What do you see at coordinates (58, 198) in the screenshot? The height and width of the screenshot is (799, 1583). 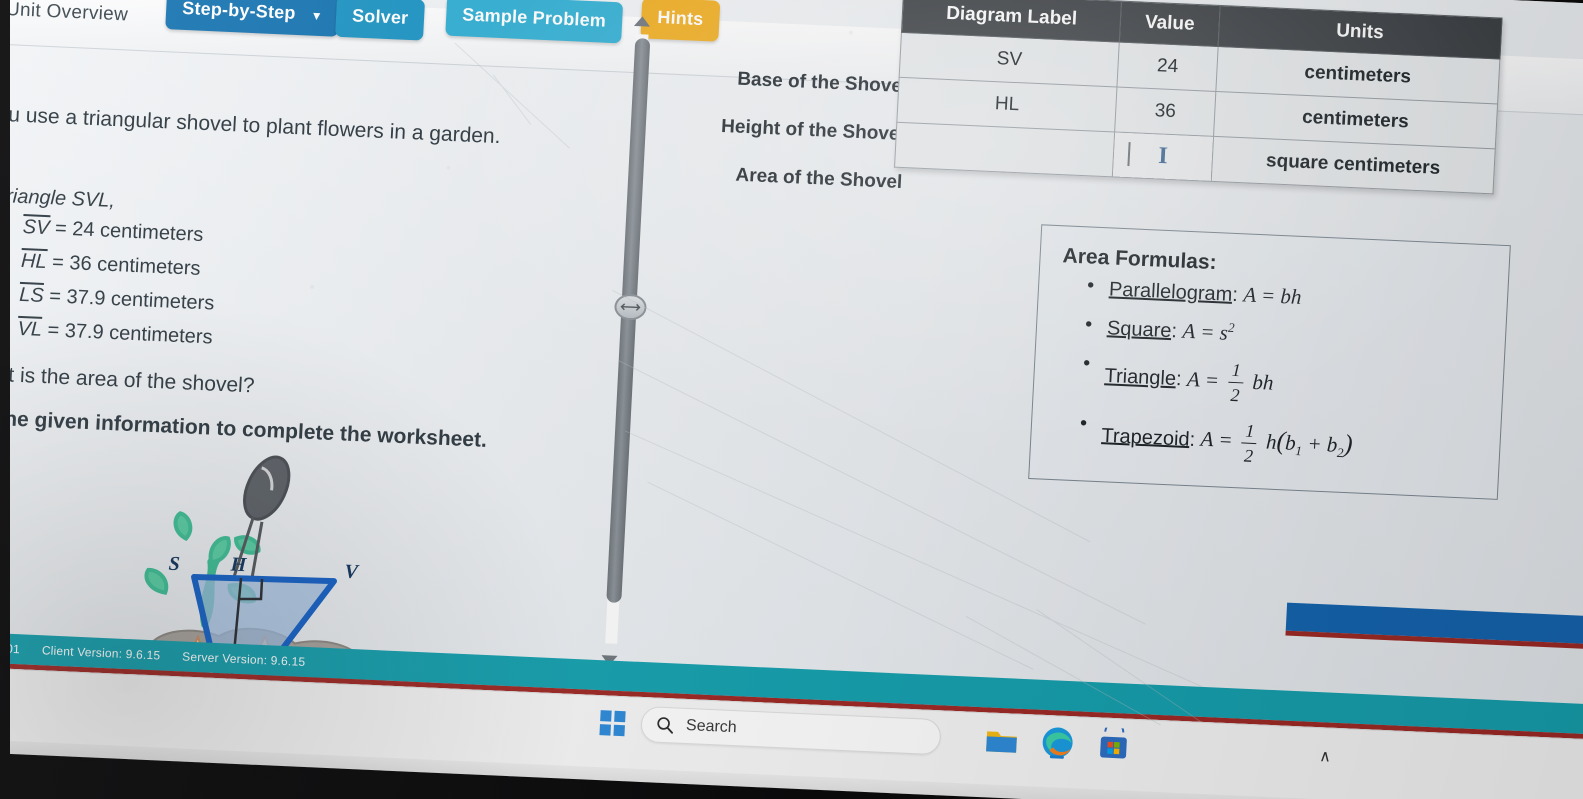 I see `given-intro: In triangle SVL,` at bounding box center [58, 198].